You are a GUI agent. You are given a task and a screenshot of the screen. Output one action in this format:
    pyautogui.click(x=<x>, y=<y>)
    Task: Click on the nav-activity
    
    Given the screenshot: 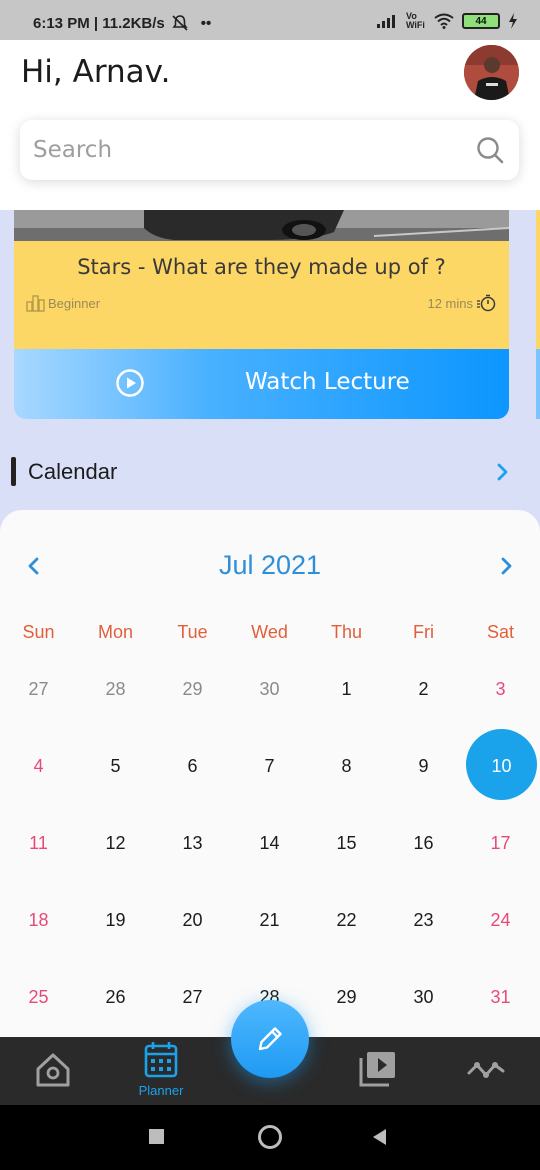 What is the action you would take?
    pyautogui.click(x=486, y=1071)
    